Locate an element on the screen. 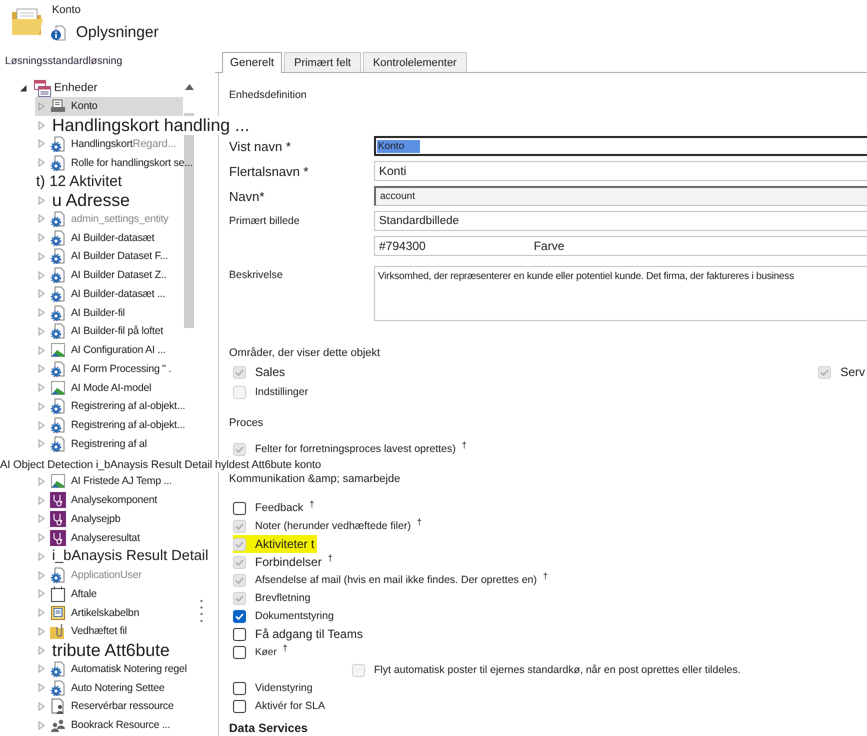  tree-item: Aftale is located at coordinates (109, 594).